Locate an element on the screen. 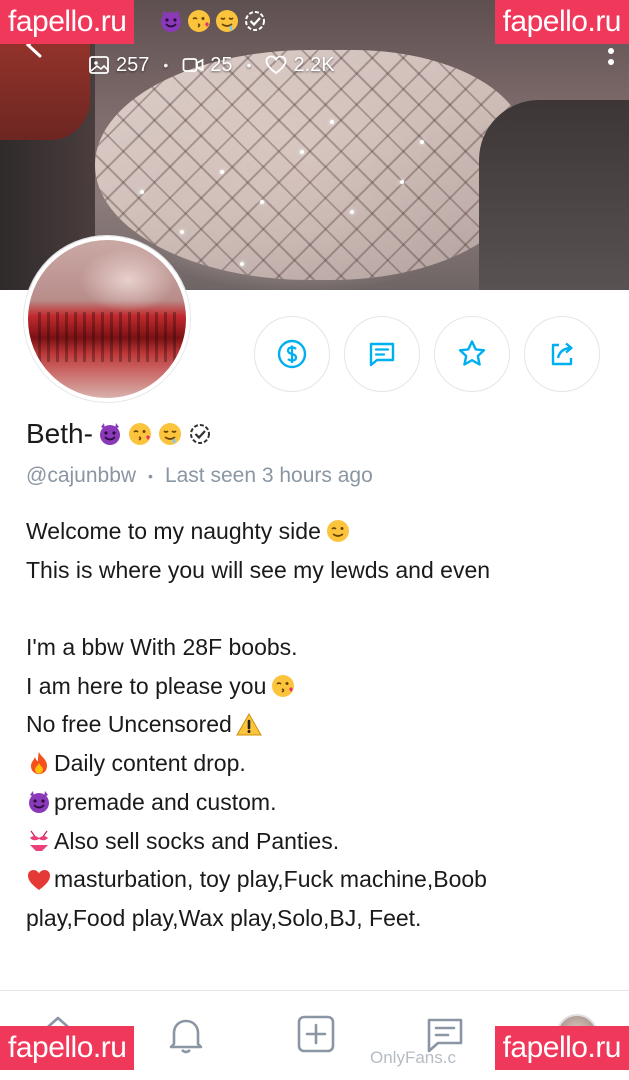  heart-icon is located at coordinates (276, 65).